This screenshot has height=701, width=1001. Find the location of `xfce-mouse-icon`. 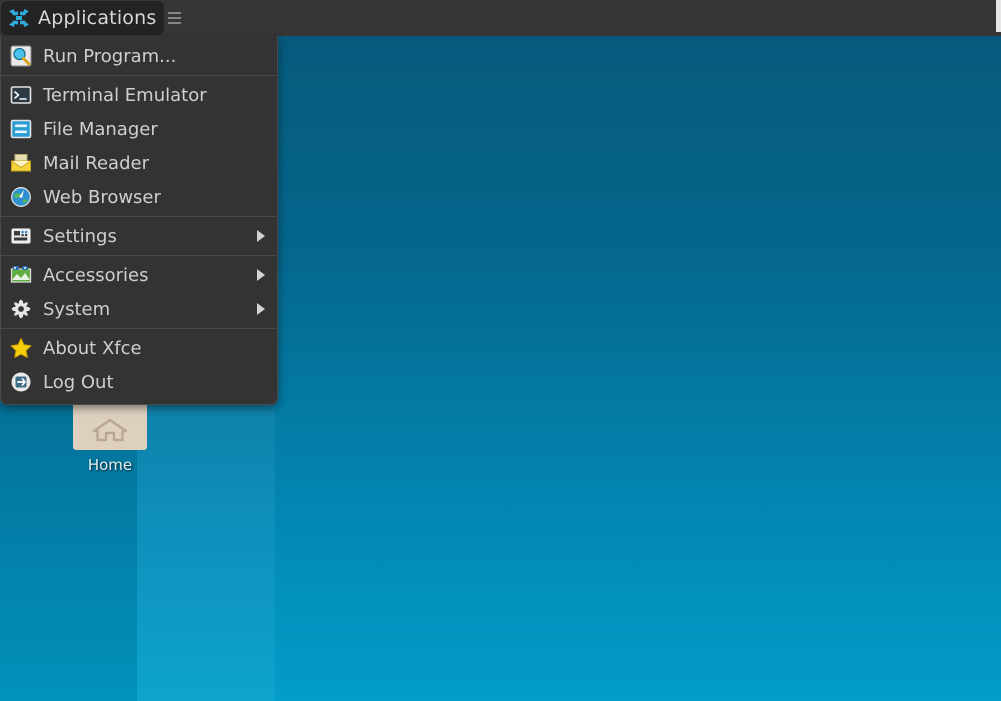

xfce-mouse-icon is located at coordinates (19, 18).